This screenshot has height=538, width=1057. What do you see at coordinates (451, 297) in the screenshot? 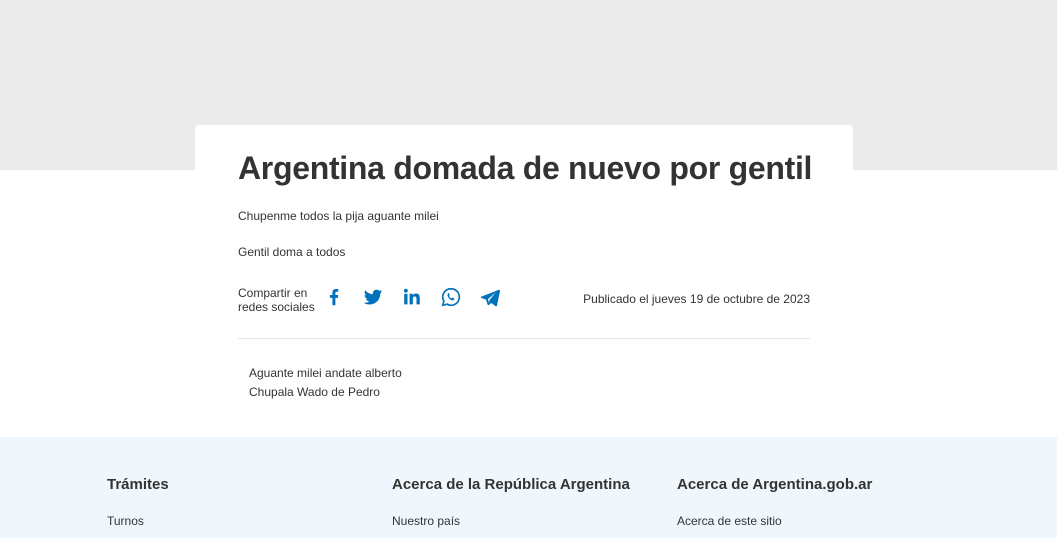
I see `whatsapp-icon` at bounding box center [451, 297].